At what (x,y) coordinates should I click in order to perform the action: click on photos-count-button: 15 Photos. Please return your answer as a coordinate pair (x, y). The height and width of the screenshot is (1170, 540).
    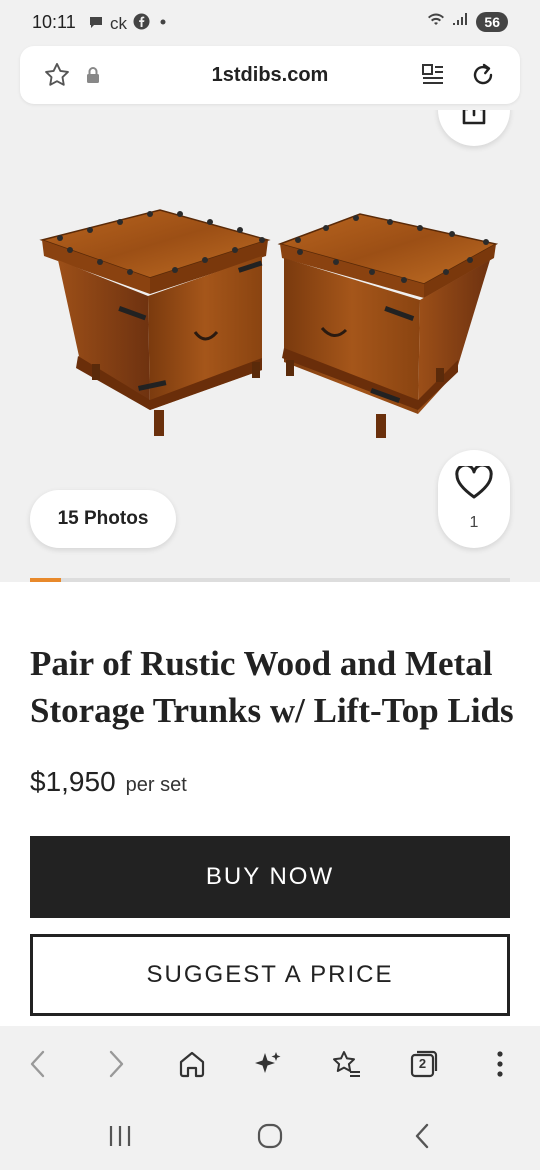
    Looking at the image, I should click on (103, 519).